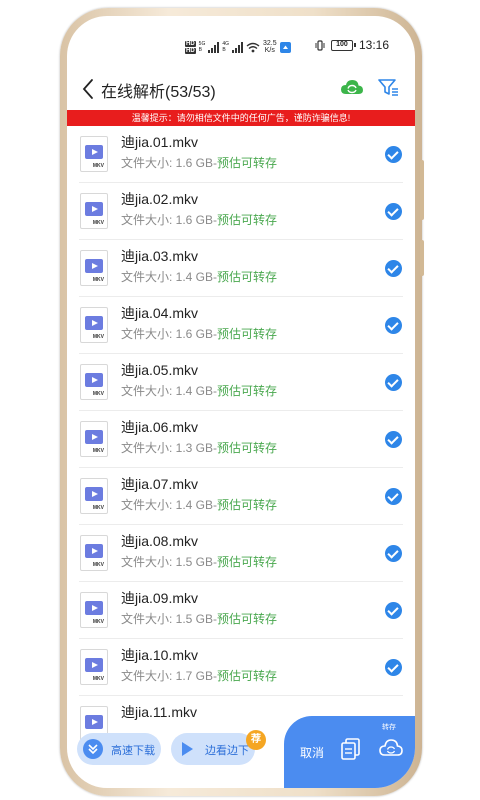  Describe the element at coordinates (241, 439) in the screenshot. I see `file-row: MKV 迪jia.06.mkv 文件大小: 1.3 GB-预估可转存` at that location.